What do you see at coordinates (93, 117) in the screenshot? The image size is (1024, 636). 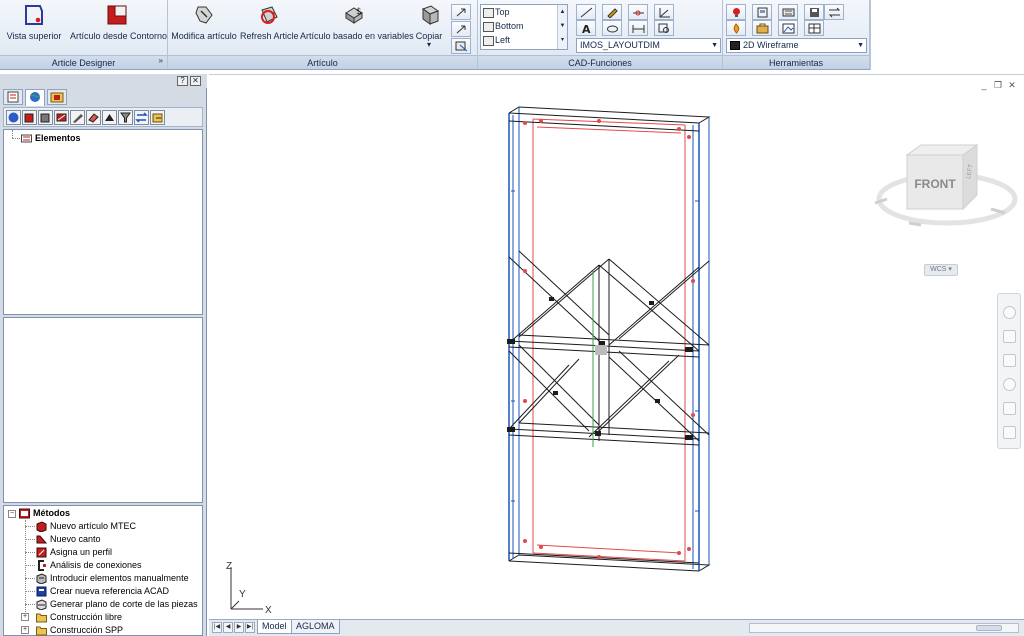 I see `eraser-icon` at bounding box center [93, 117].